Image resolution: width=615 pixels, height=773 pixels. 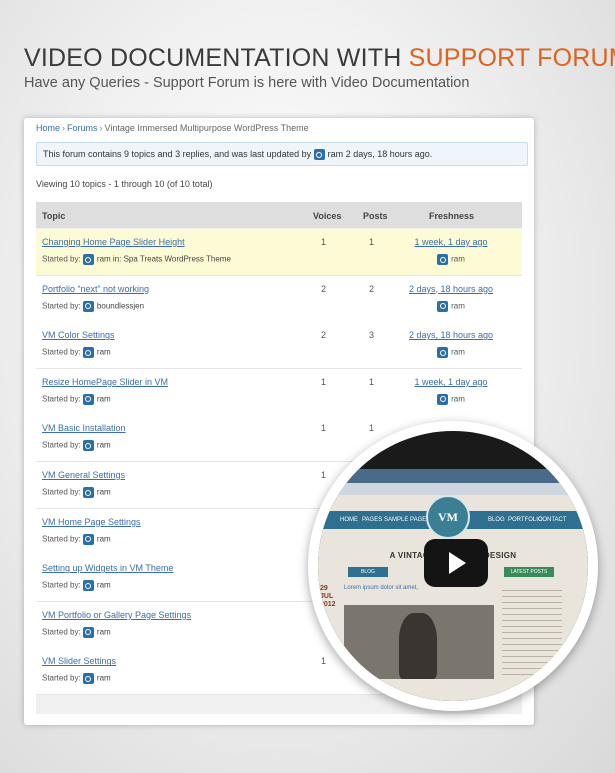 I want to click on site-nav-item: HOME, so click(x=349, y=520).